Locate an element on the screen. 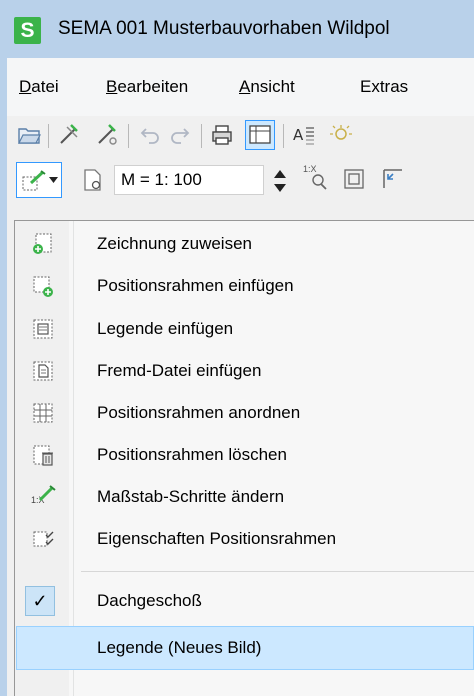 This screenshot has height=696, width=474. open-folder-icon is located at coordinates (29, 135).